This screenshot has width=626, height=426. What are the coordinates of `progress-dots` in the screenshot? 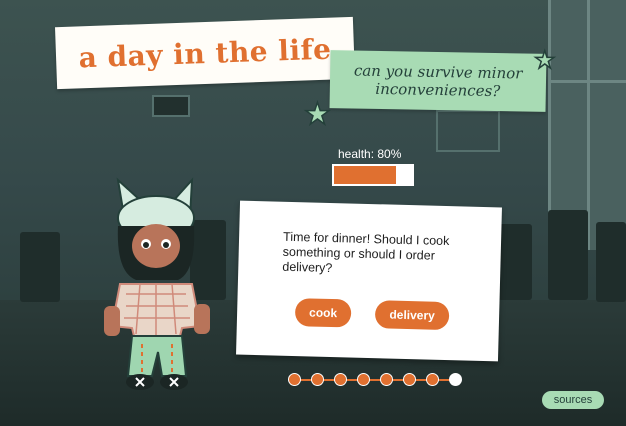 It's located at (375, 380).